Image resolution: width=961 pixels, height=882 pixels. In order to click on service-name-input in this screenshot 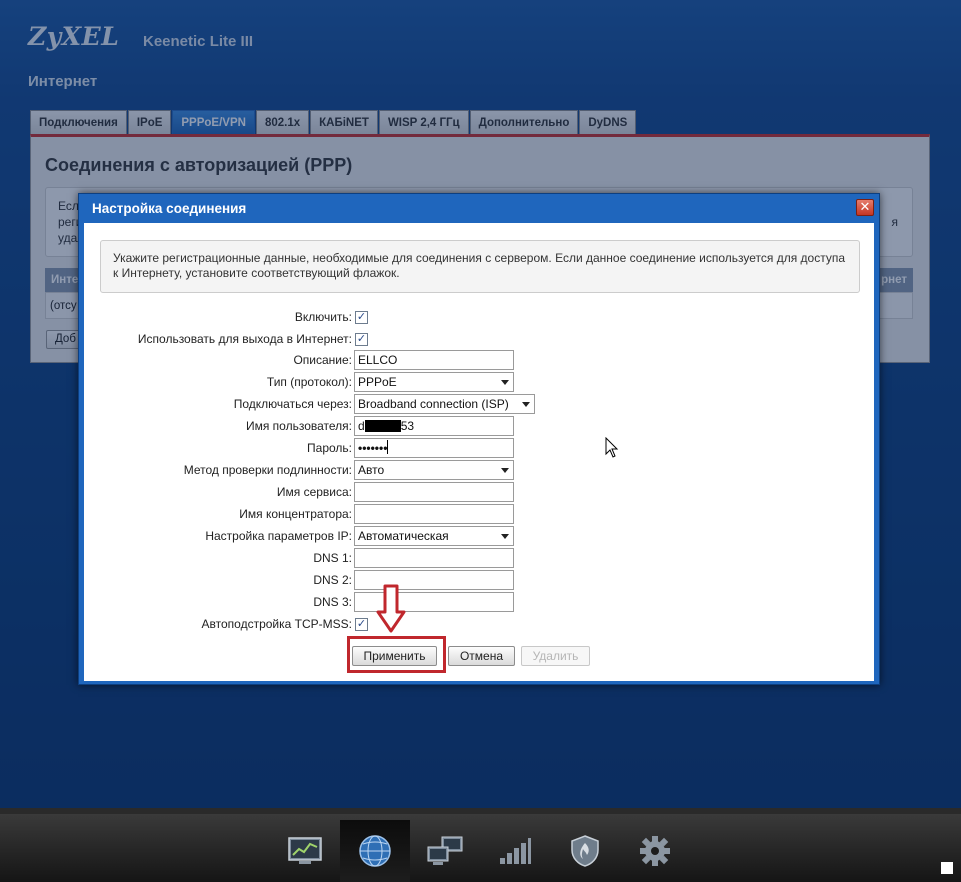, I will do `click(434, 492)`.